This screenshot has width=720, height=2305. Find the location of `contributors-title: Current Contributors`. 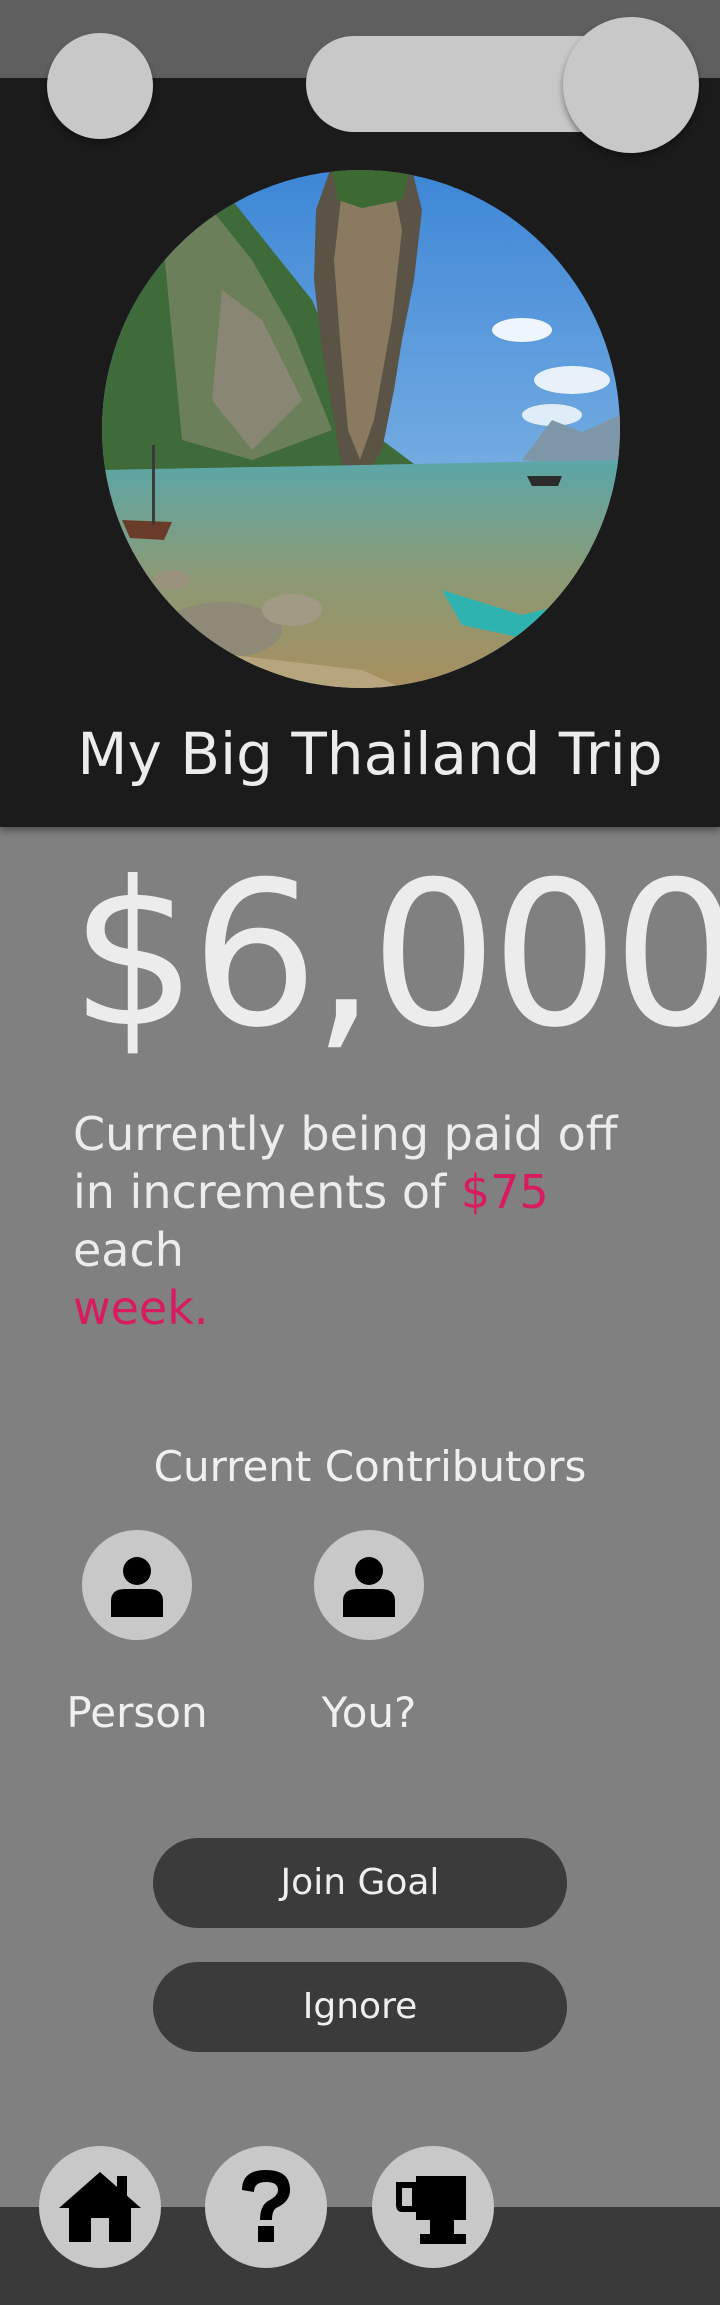

contributors-title: Current Contributors is located at coordinates (370, 1466).